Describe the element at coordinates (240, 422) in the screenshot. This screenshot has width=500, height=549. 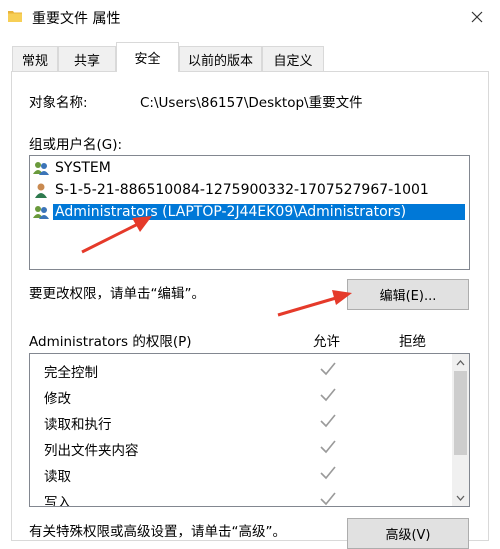
I see `permission-row: 读取和执行` at that location.